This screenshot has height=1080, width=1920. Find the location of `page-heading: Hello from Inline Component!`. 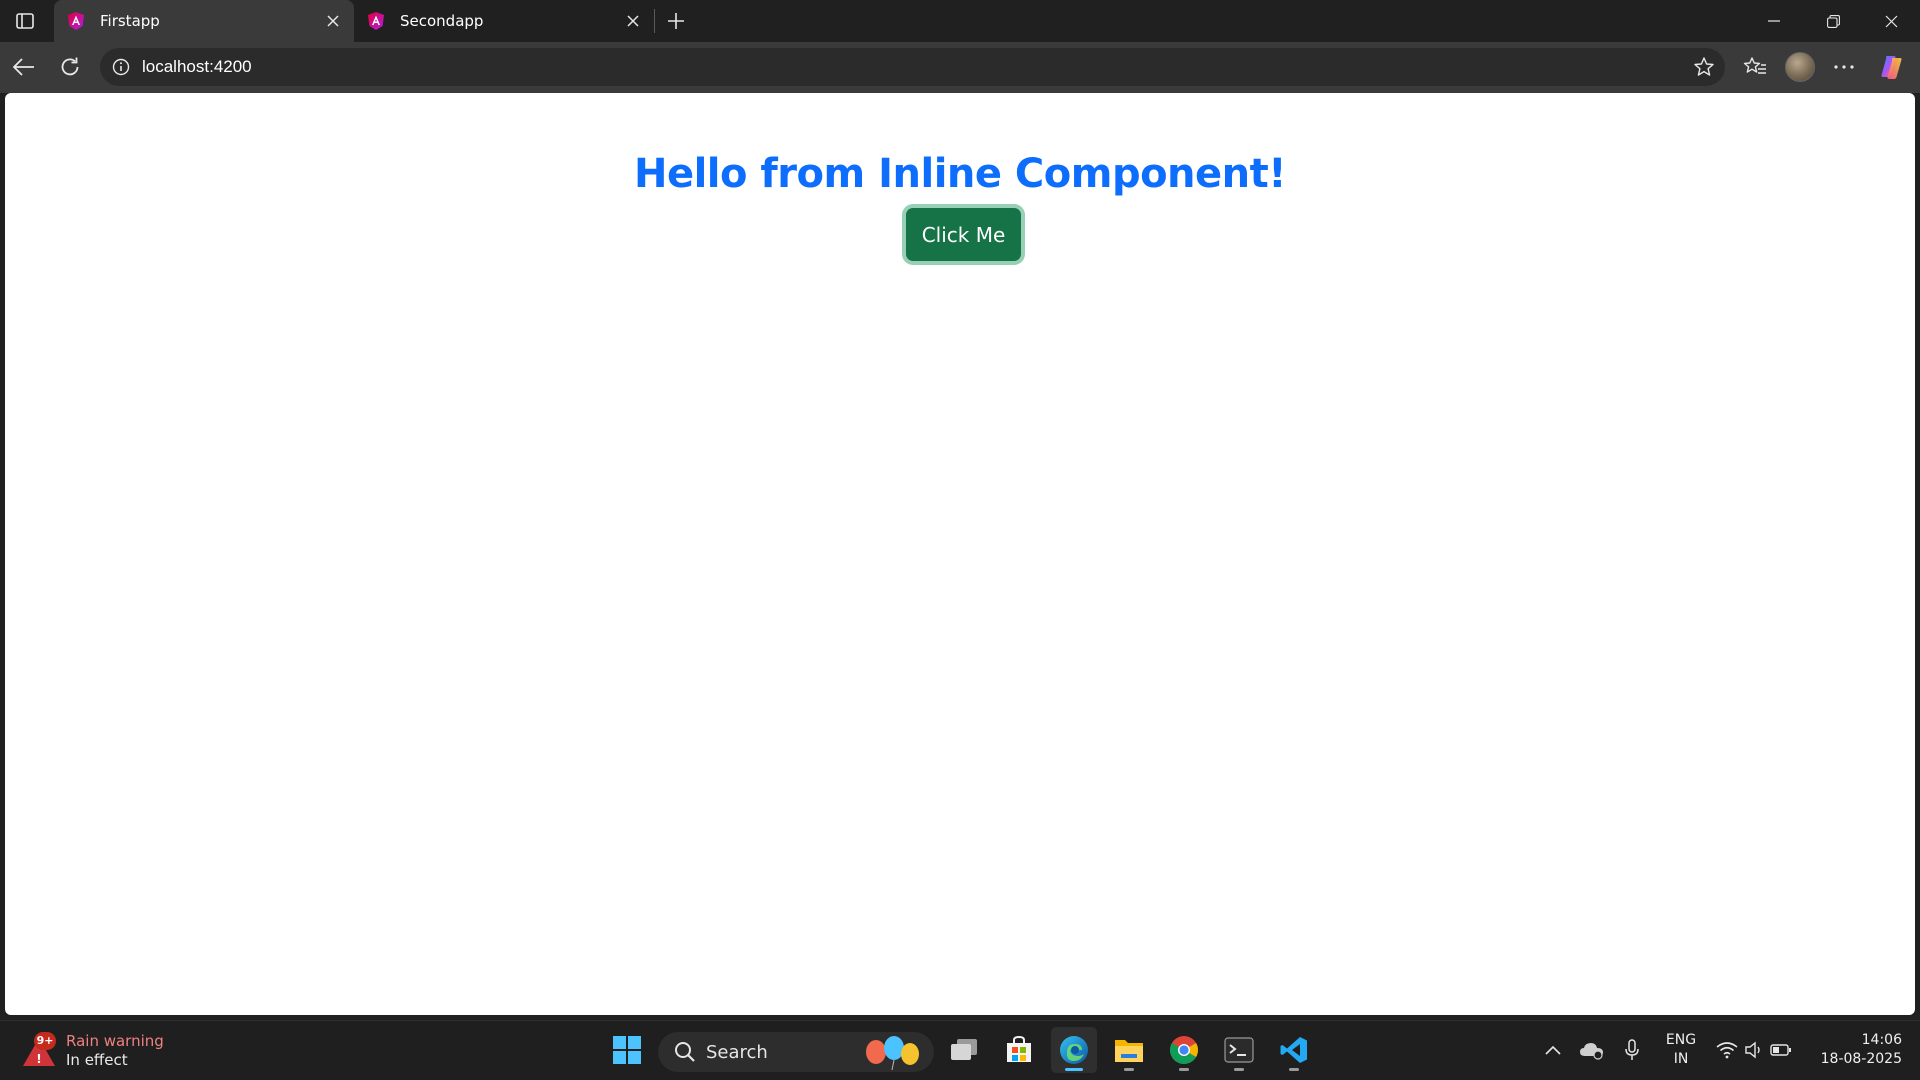

page-heading: Hello from Inline Component! is located at coordinates (960, 174).